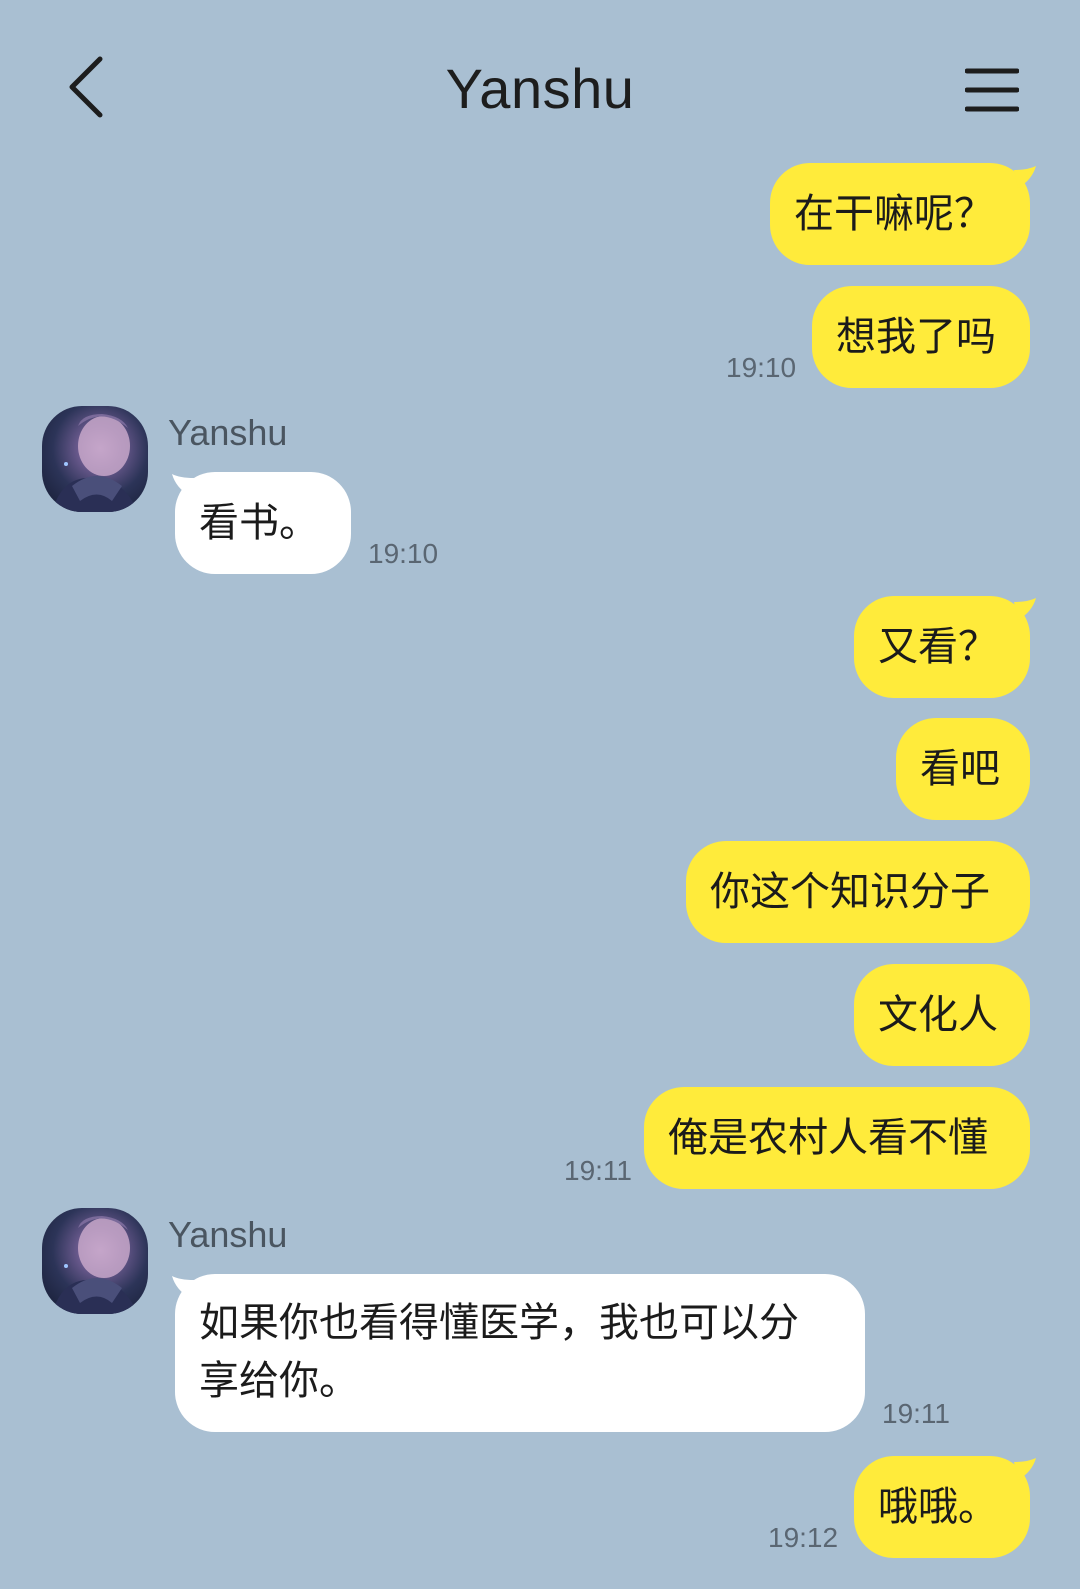  I want to click on message-text: 俺是农村人看不懂, so click(828, 1138).